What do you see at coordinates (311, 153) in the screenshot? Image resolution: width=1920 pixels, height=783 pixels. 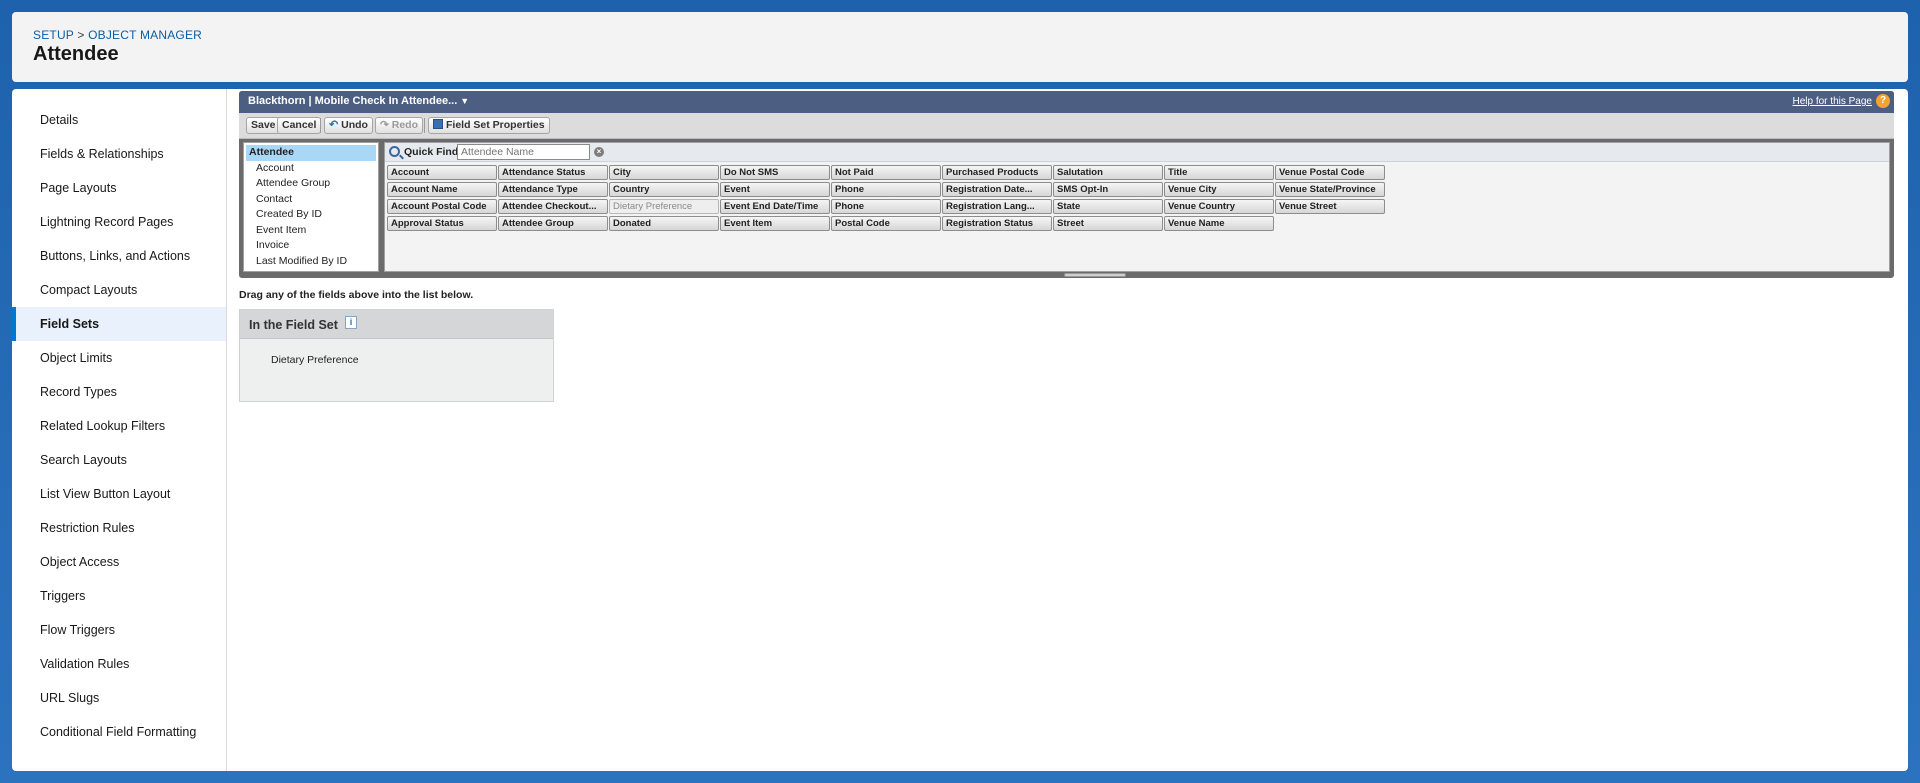 I see `object-list-item: Attendee` at bounding box center [311, 153].